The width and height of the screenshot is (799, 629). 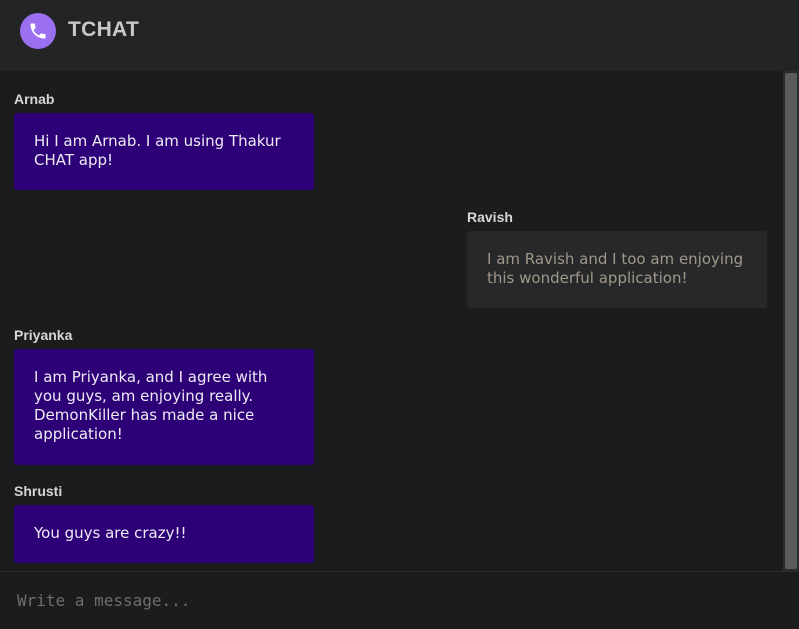 What do you see at coordinates (490, 217) in the screenshot?
I see `message-sender: Ravish` at bounding box center [490, 217].